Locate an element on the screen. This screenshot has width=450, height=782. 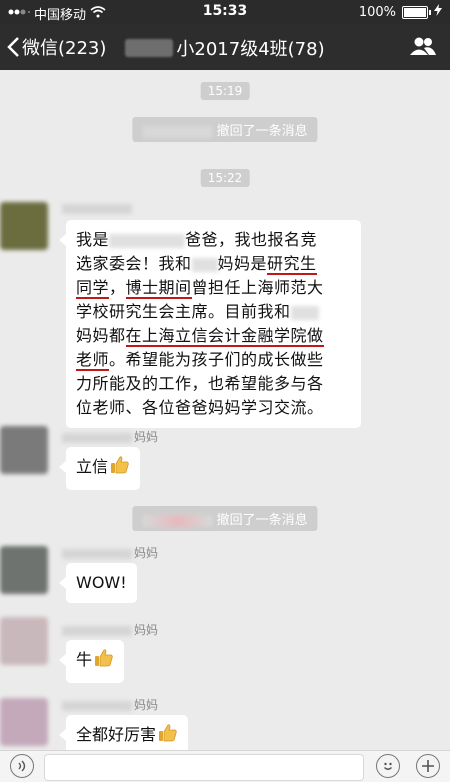
battery-percent: 100% is located at coordinates (377, 12).